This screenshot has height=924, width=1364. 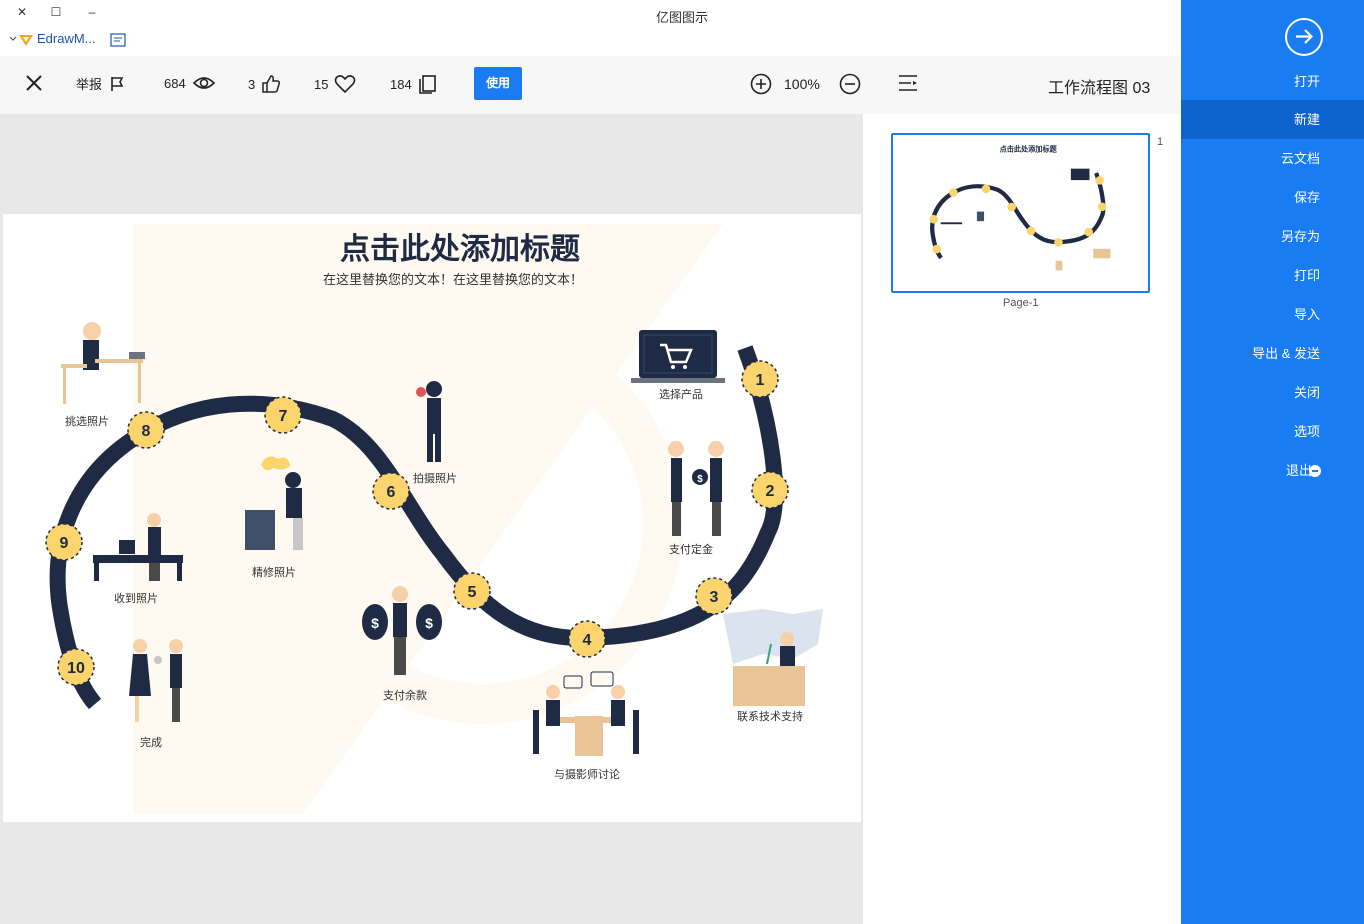 What do you see at coordinates (64, 543) in the screenshot?
I see `step-9-num: 9` at bounding box center [64, 543].